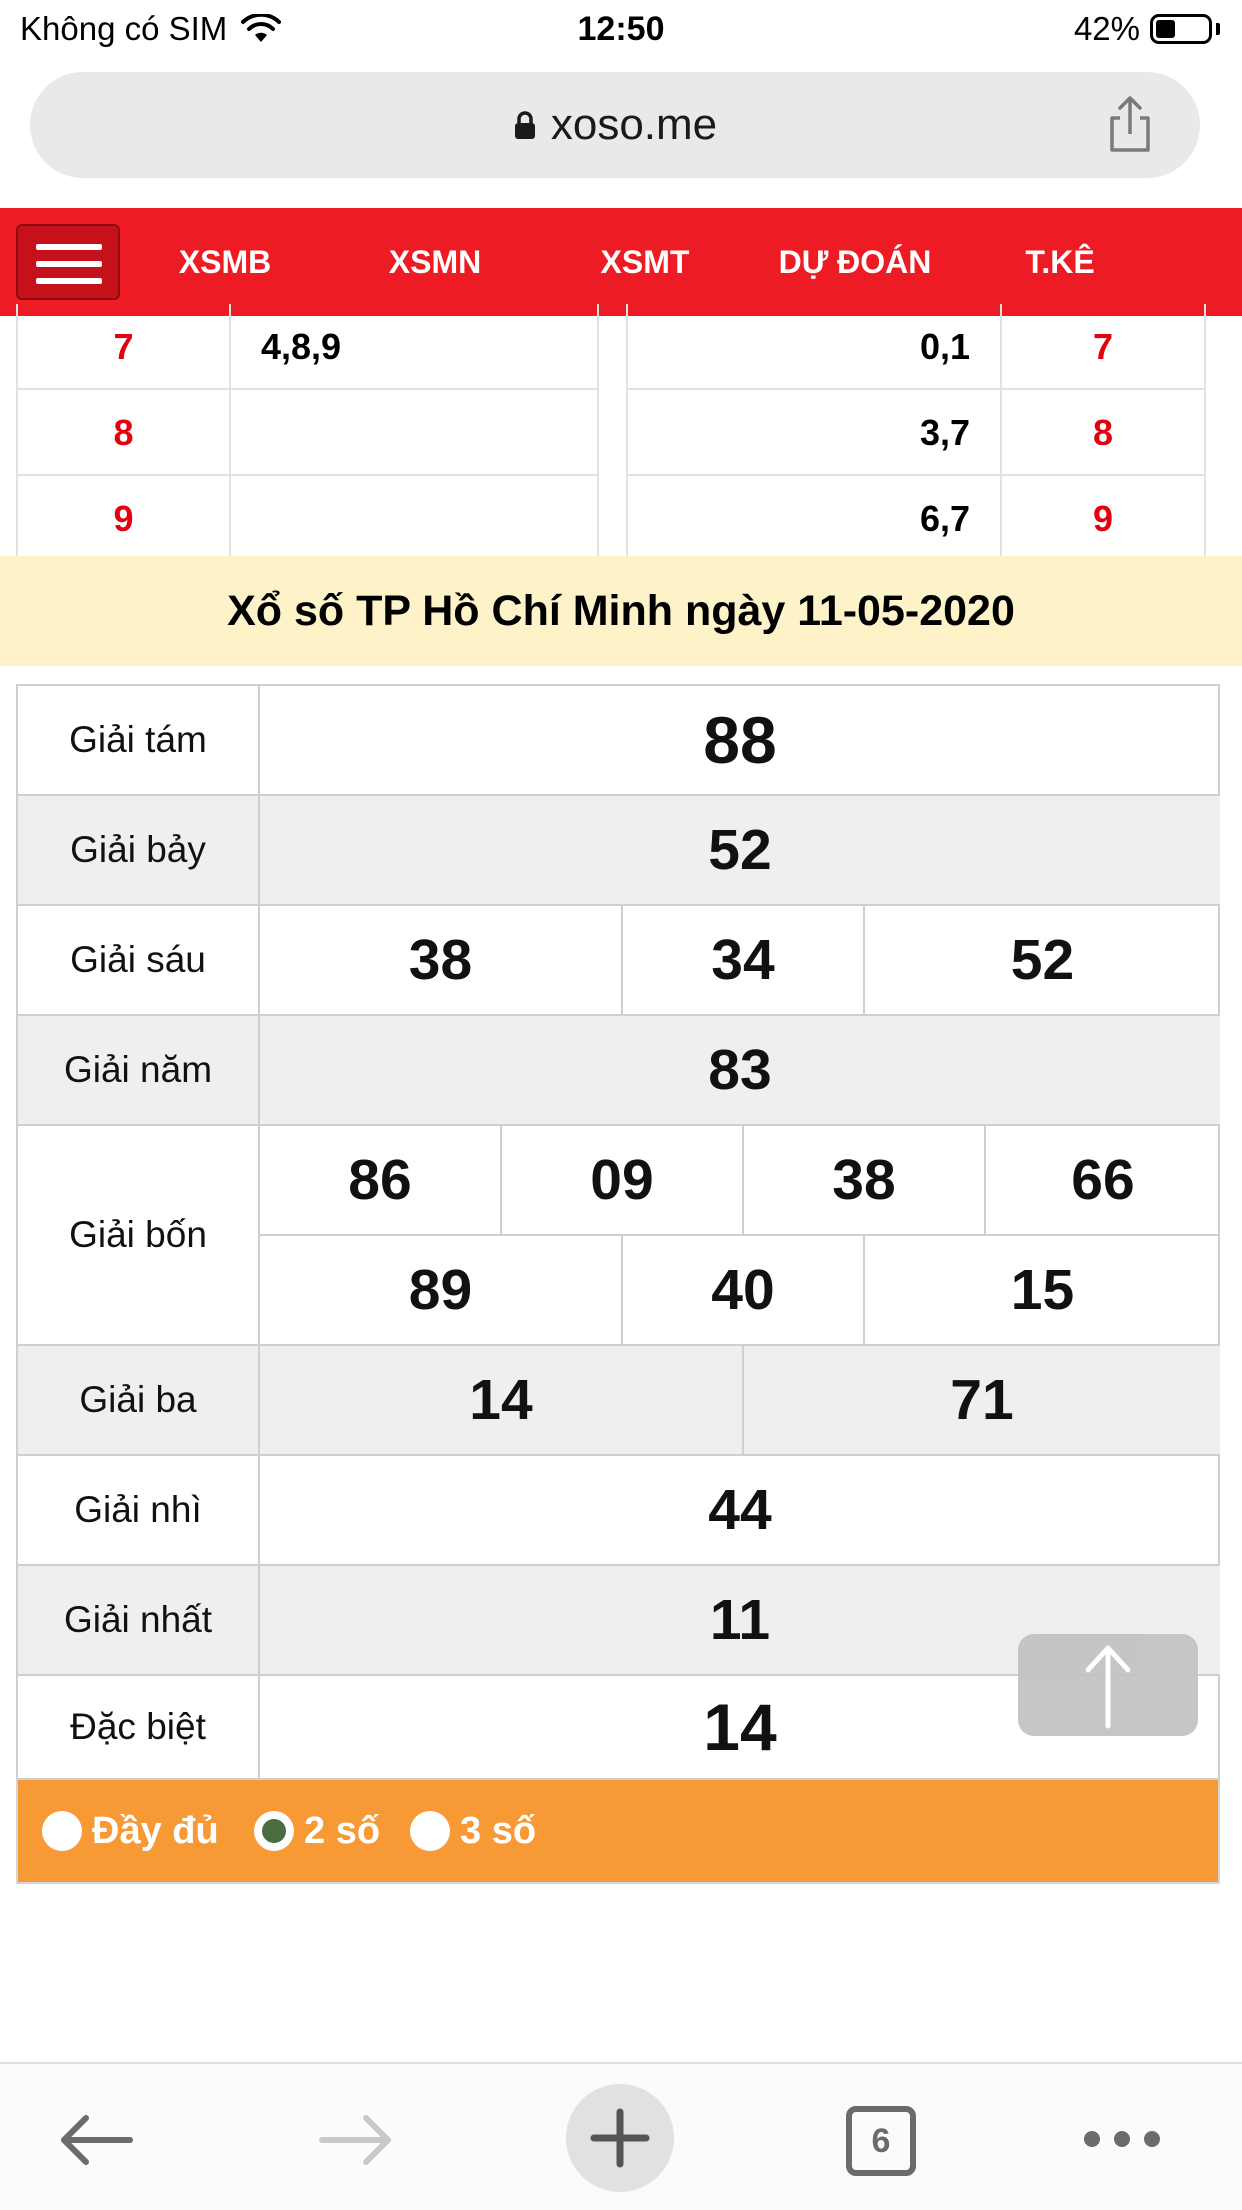 The width and height of the screenshot is (1242, 2210). What do you see at coordinates (430, 1831) in the screenshot?
I see `radio-three-digits` at bounding box center [430, 1831].